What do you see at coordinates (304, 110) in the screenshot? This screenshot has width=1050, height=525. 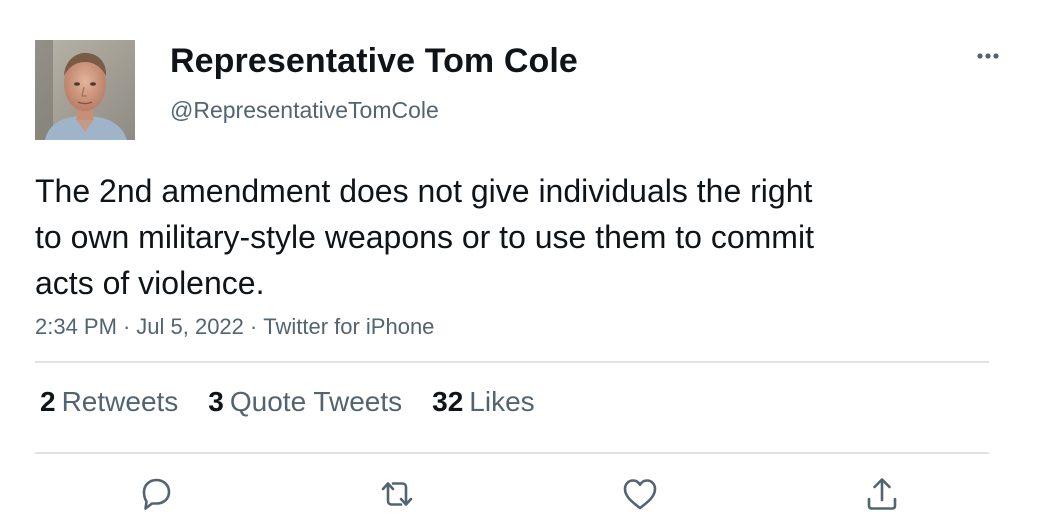 I see `author-handle: @RepresentativeTomCole` at bounding box center [304, 110].